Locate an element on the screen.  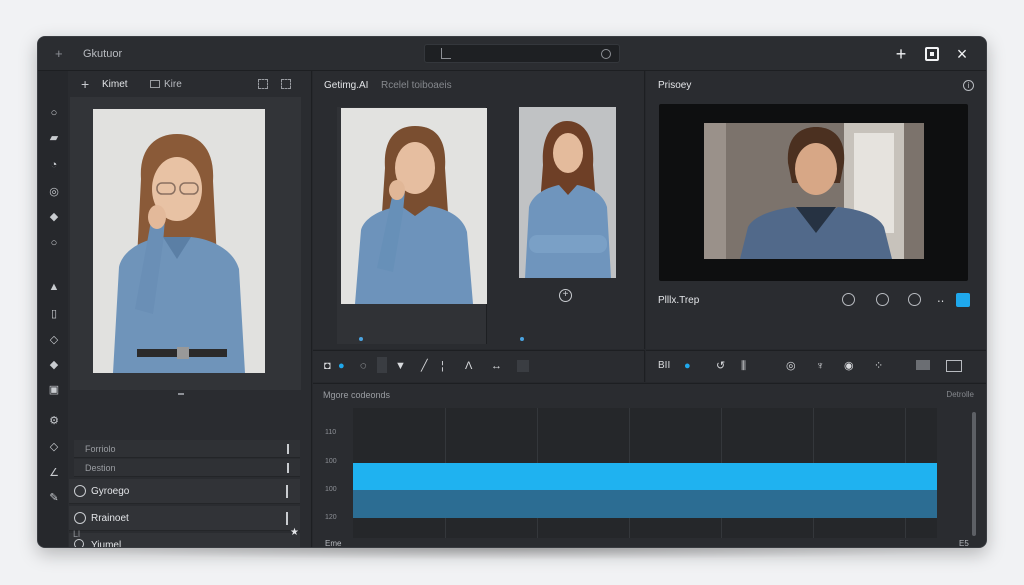
fit-icon is located at coordinates (286, 84).